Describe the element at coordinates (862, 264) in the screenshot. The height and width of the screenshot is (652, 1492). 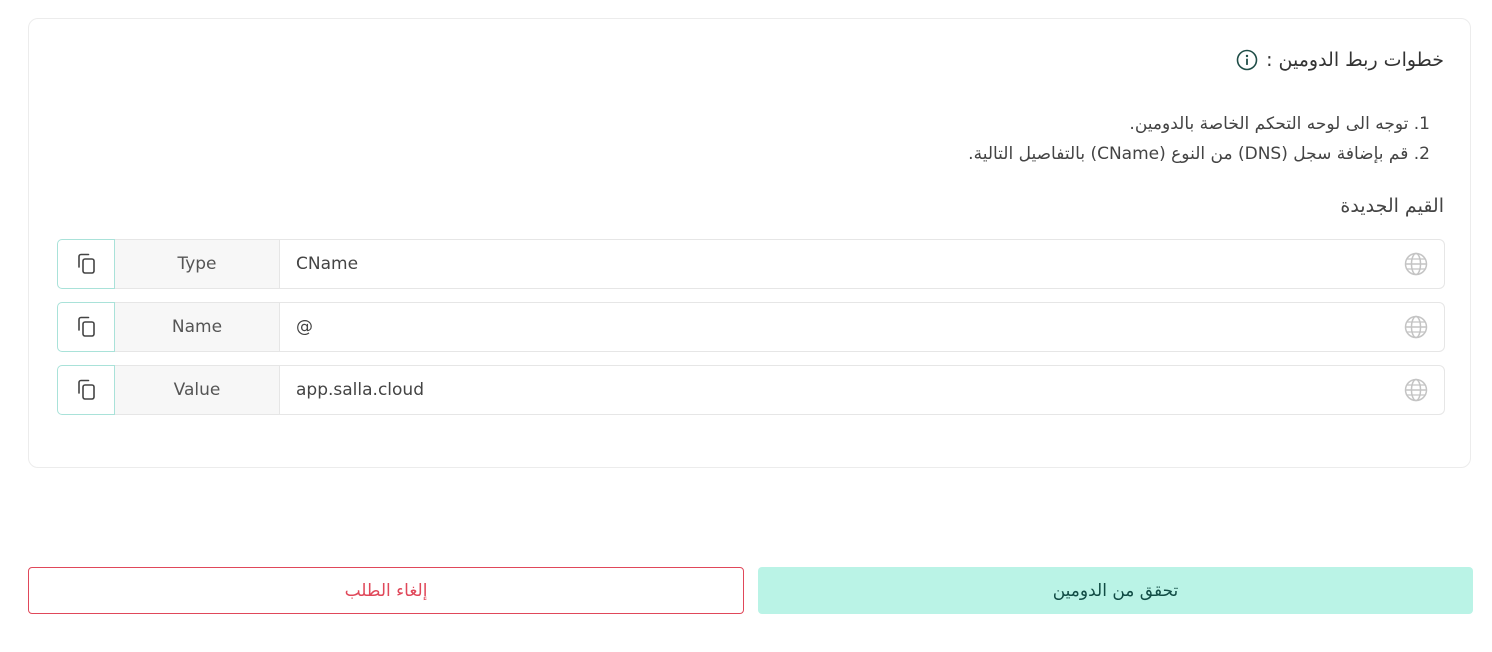
I see `record-value-field: CName` at that location.